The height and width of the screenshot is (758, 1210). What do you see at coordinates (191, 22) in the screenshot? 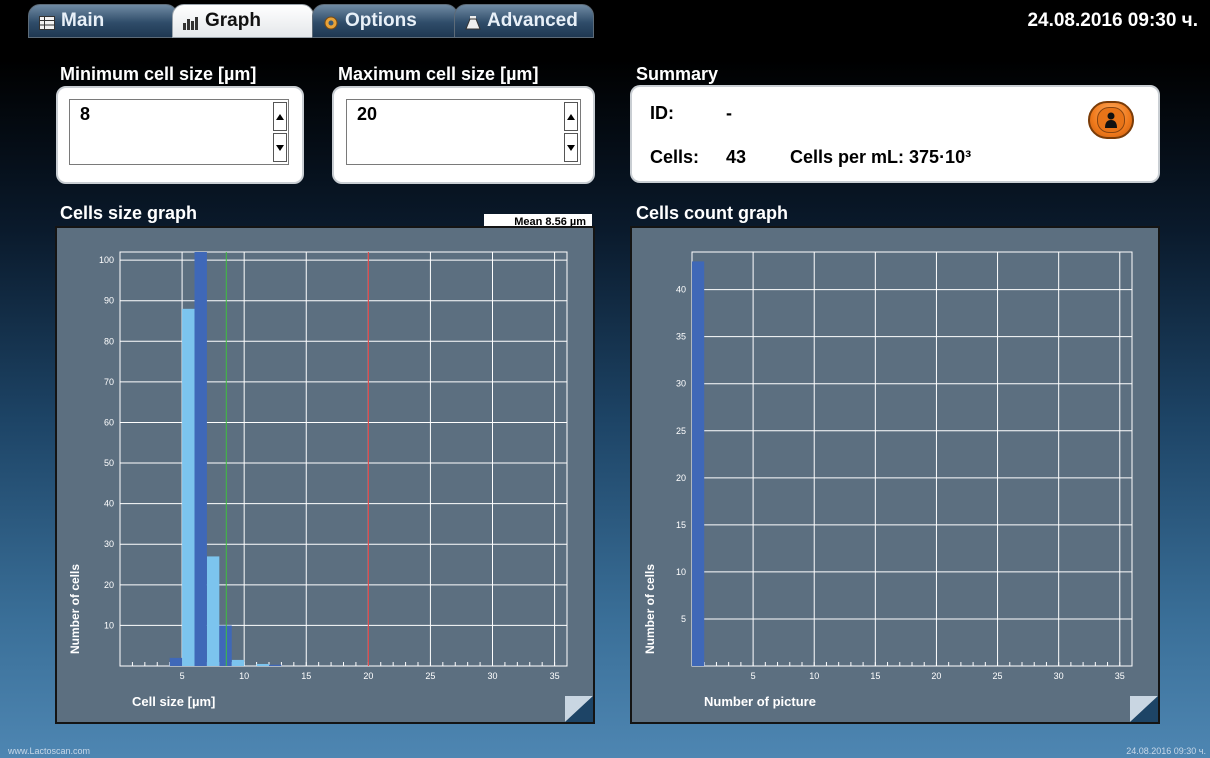
I see `bar-chart-icon` at bounding box center [191, 22].